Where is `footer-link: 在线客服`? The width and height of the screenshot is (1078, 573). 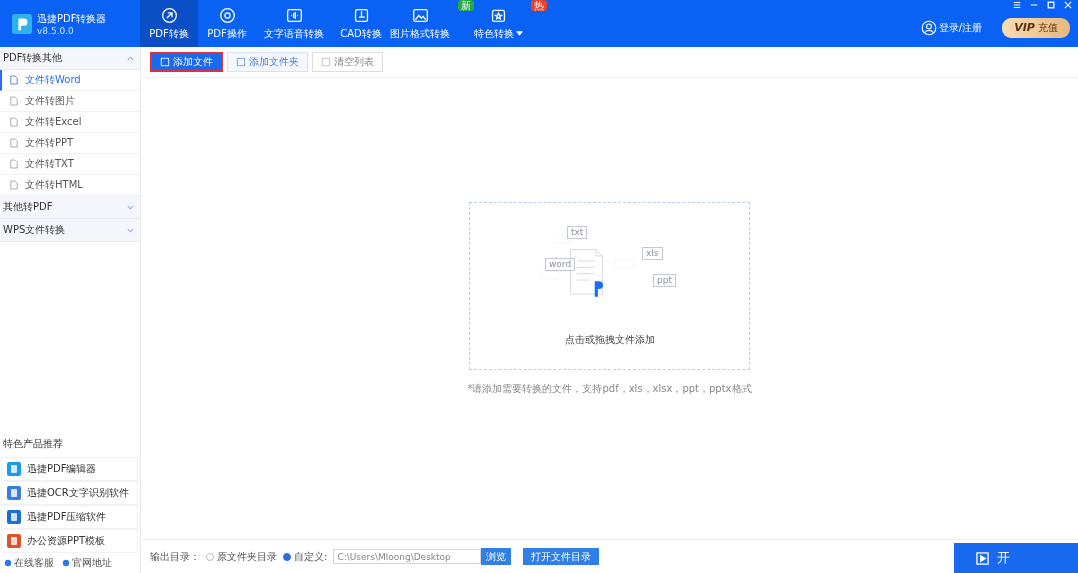 footer-link: 在线客服 is located at coordinates (29, 563).